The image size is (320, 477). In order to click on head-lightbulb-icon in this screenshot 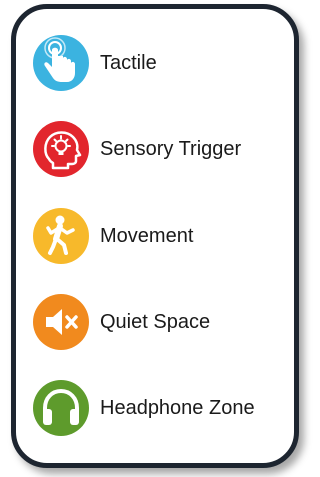, I will do `click(61, 149)`.